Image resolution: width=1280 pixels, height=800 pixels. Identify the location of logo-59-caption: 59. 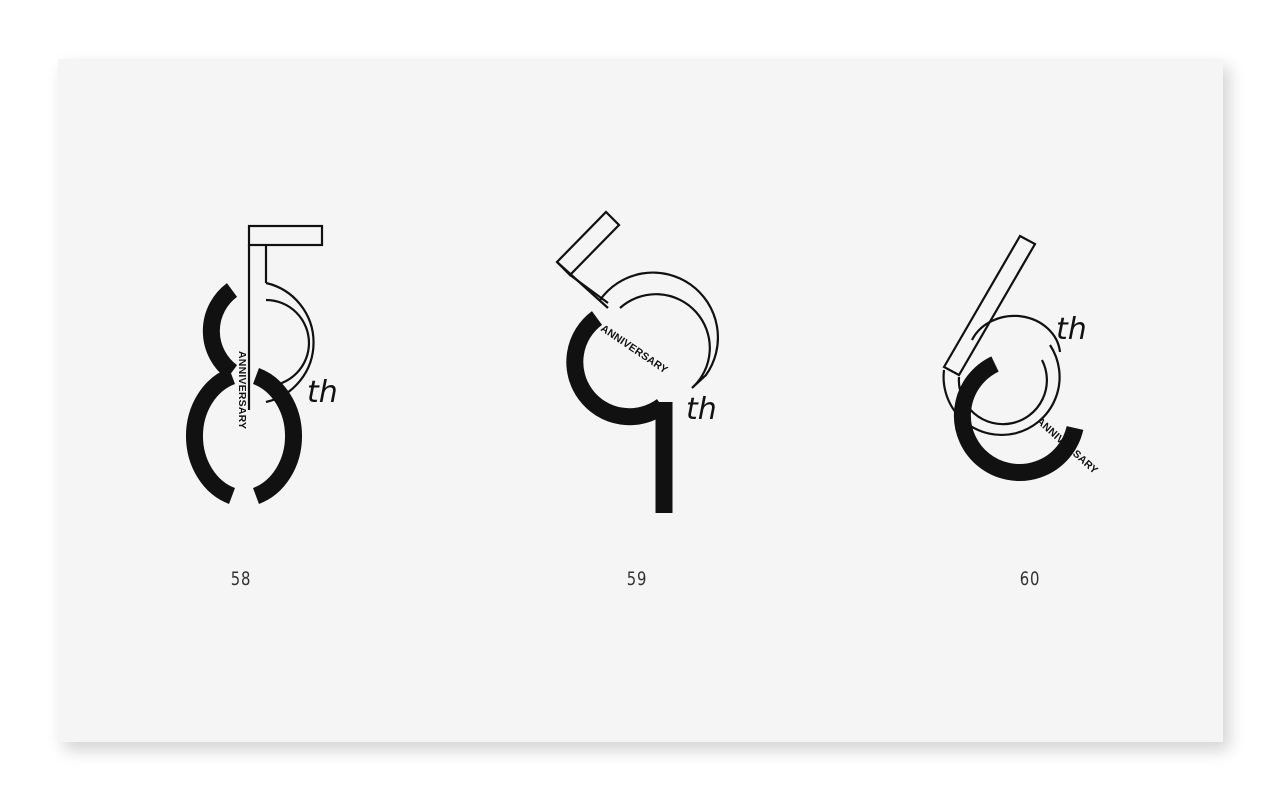
(637, 579).